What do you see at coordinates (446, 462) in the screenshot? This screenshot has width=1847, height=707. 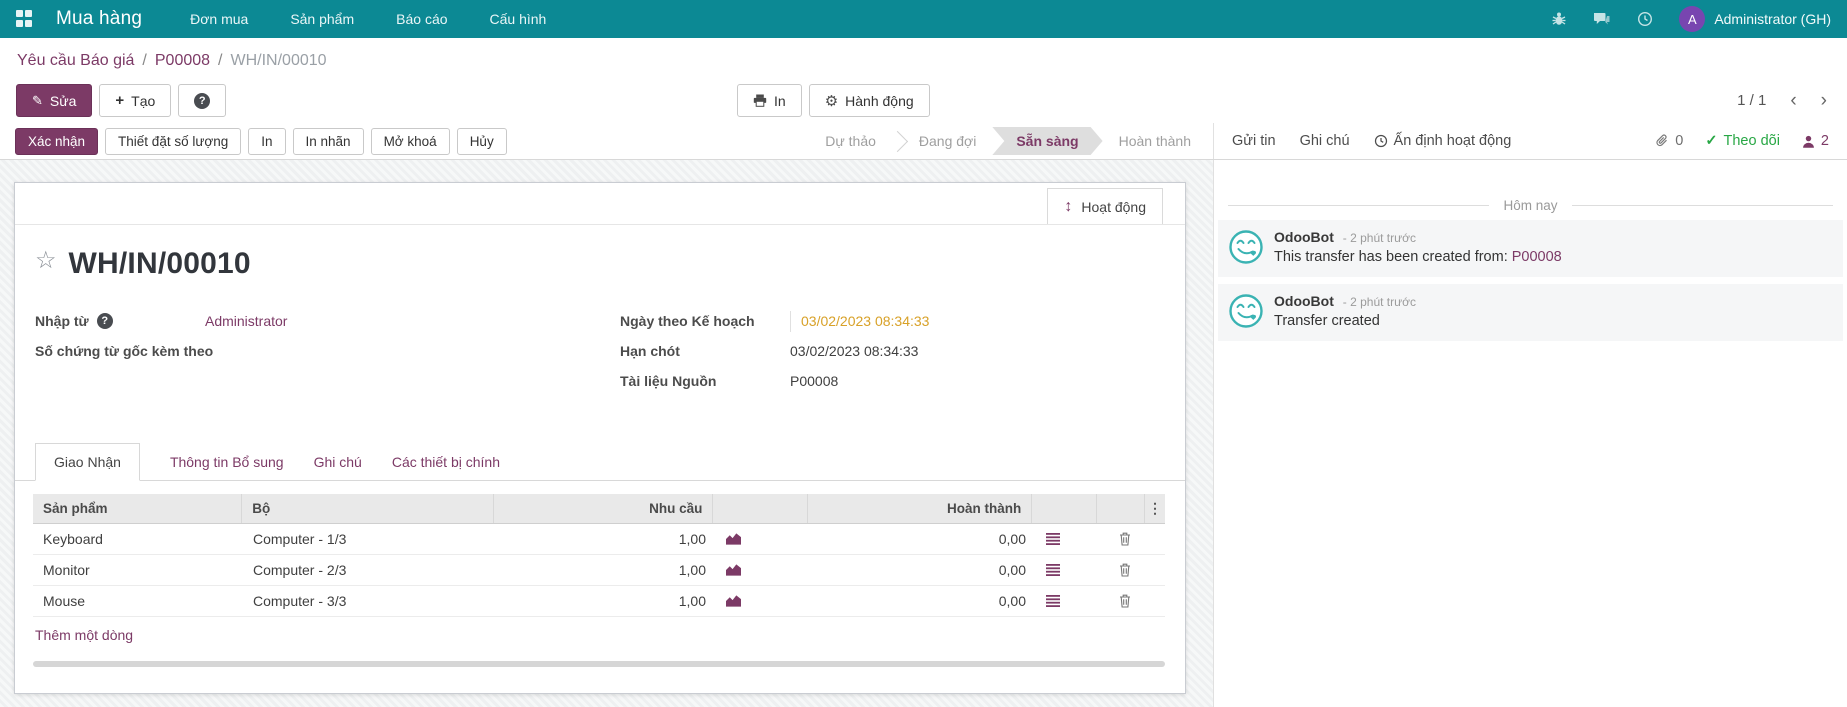 I see `tab-main-devices: Các thiết bị chính` at bounding box center [446, 462].